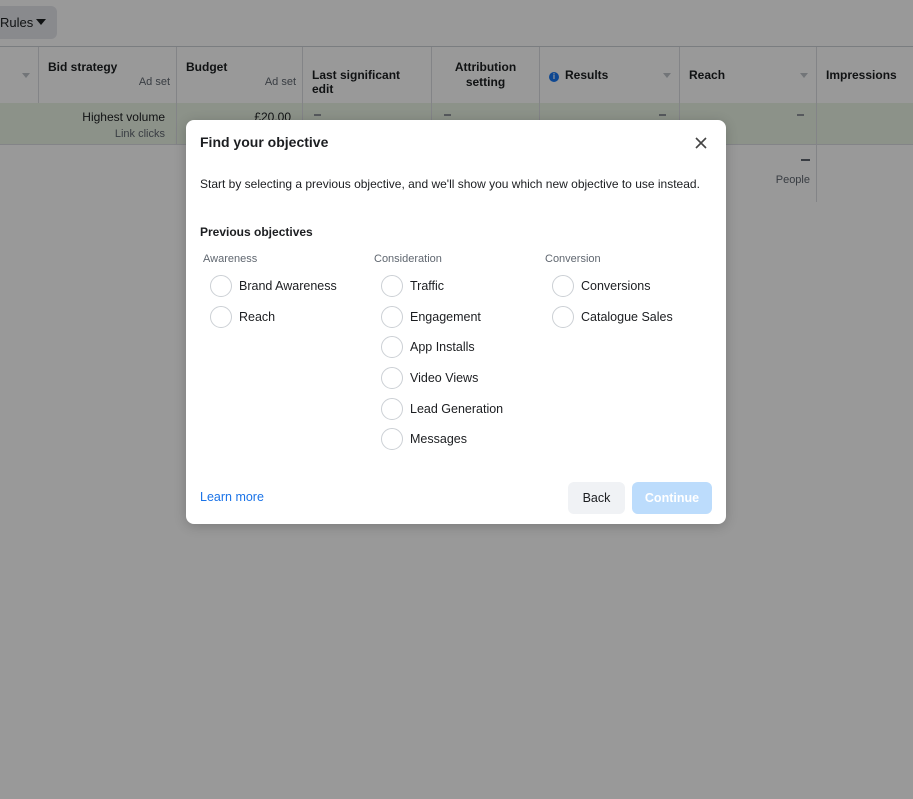 This screenshot has width=913, height=799. Describe the element at coordinates (672, 498) in the screenshot. I see `continue-button: Continue` at that location.